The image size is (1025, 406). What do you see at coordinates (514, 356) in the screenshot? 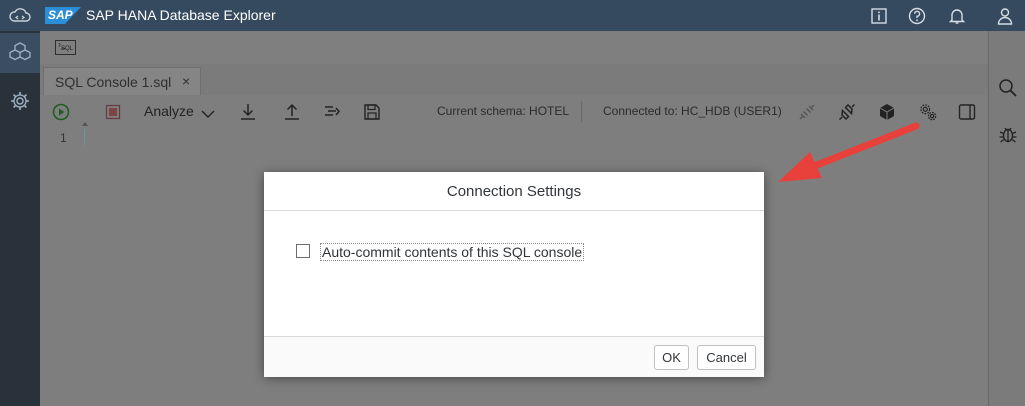
I see `dialog-footer: OK Cancel` at bounding box center [514, 356].